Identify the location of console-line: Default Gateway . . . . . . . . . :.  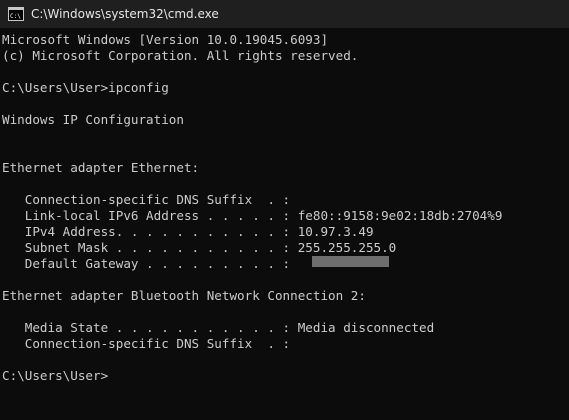
(146, 263).